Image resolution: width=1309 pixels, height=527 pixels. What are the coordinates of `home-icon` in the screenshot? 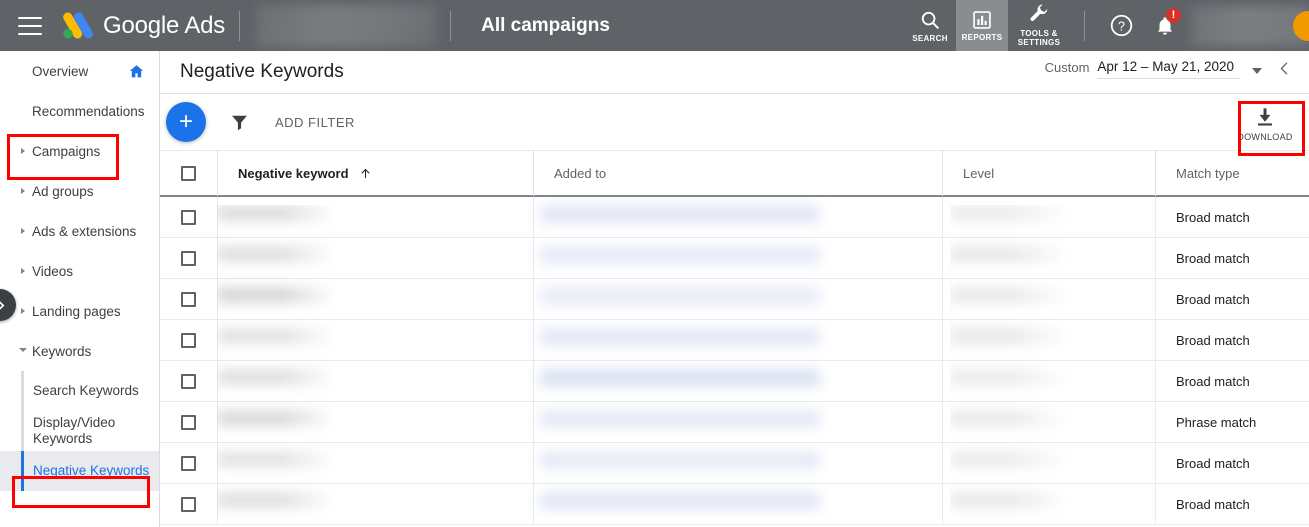 It's located at (136, 70).